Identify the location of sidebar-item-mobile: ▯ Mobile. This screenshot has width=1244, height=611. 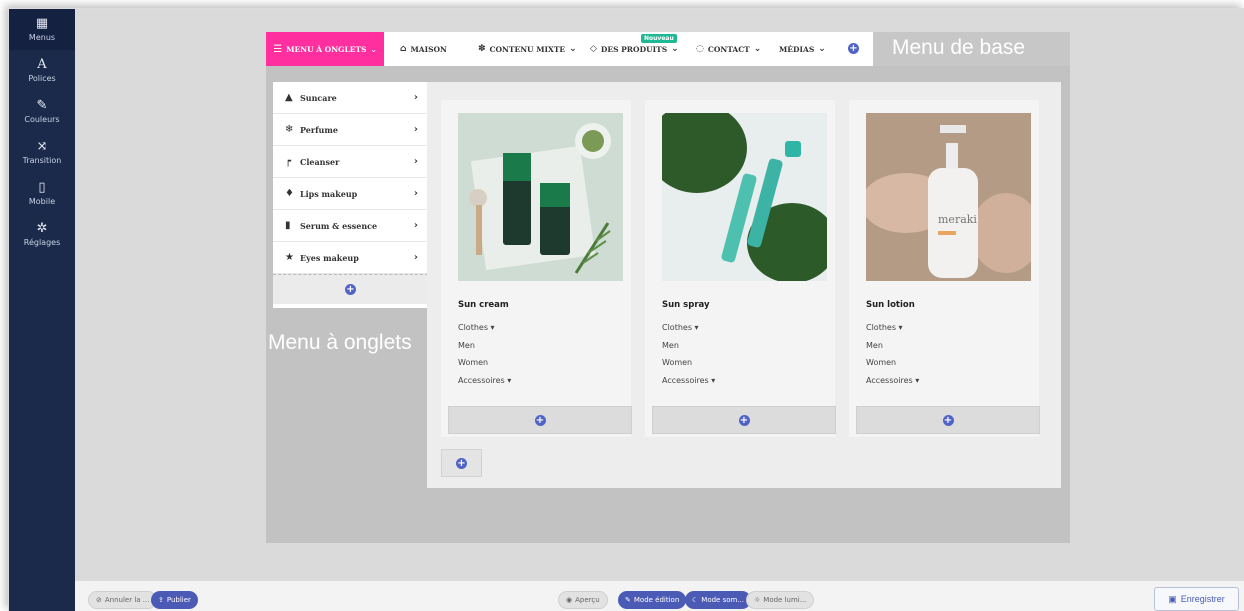
(42, 193).